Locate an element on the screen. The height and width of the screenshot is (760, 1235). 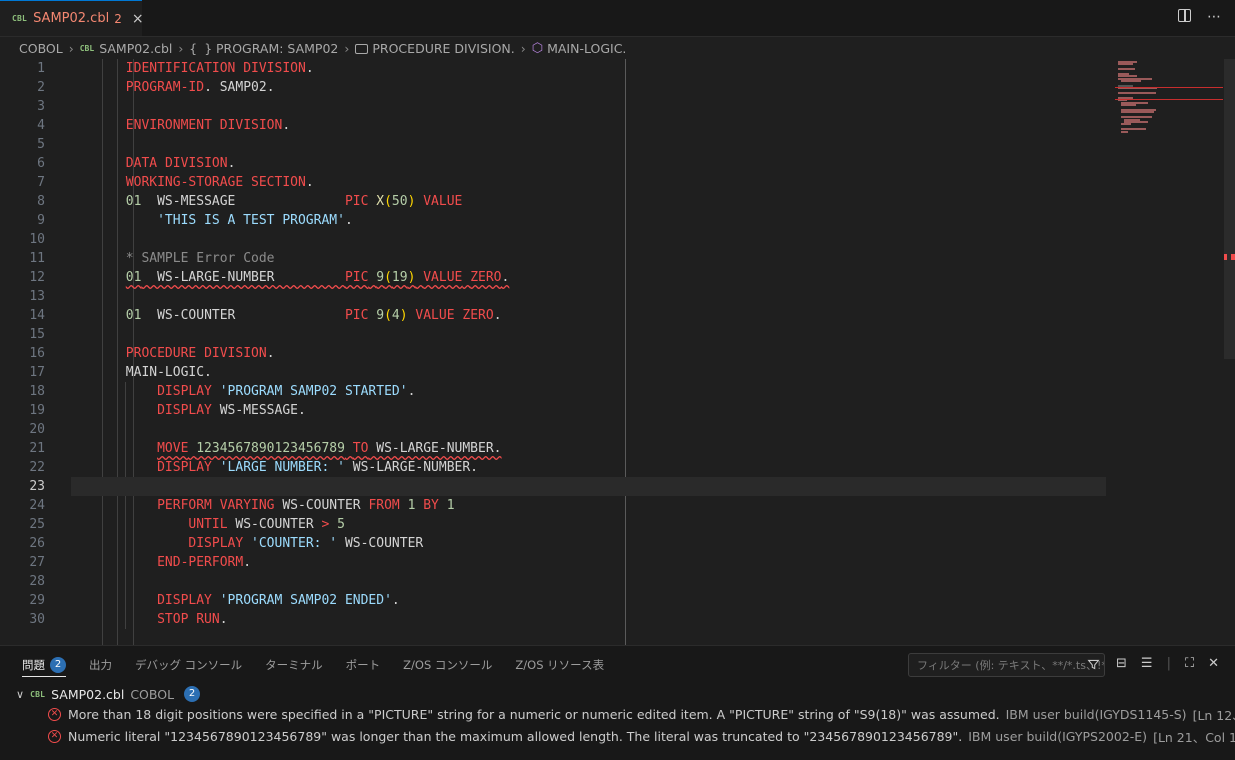
close-panel-icon: ✕ is located at coordinates (1213, 663).